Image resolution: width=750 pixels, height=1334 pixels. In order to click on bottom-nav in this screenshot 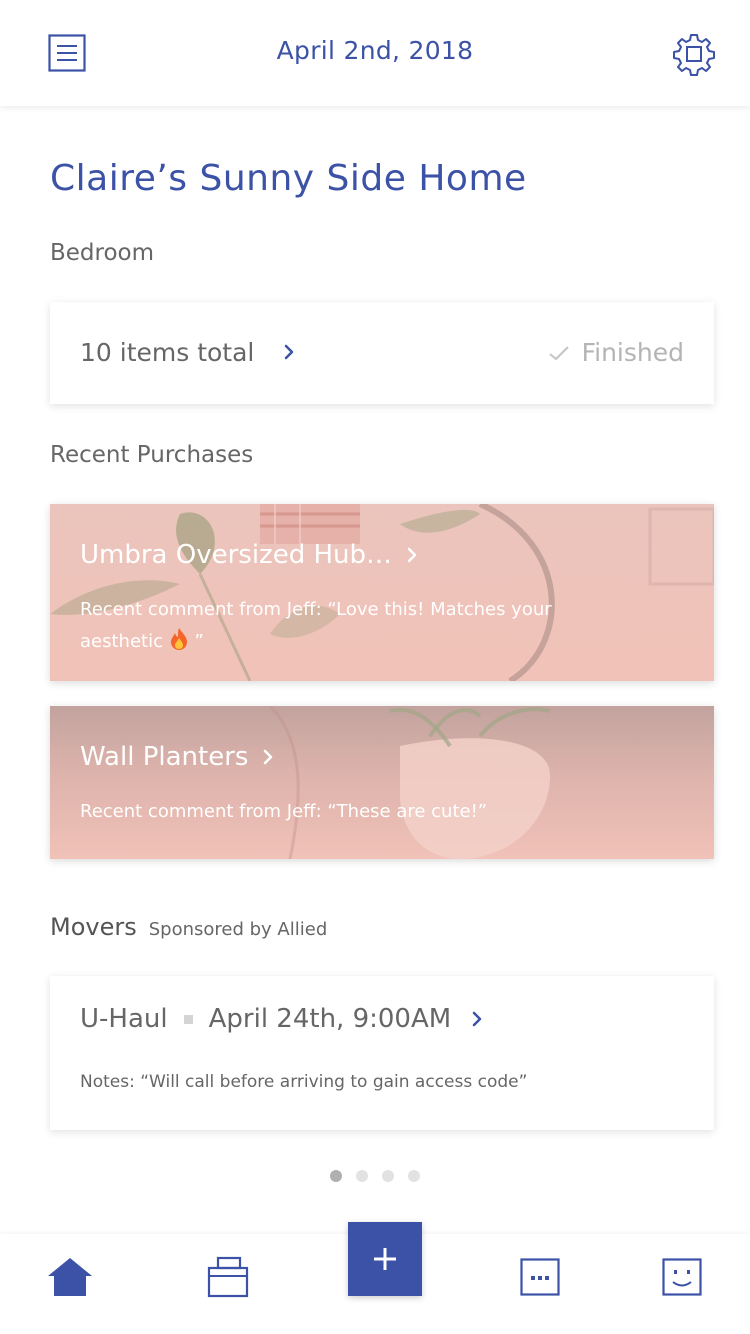, I will do `click(375, 1278)`.